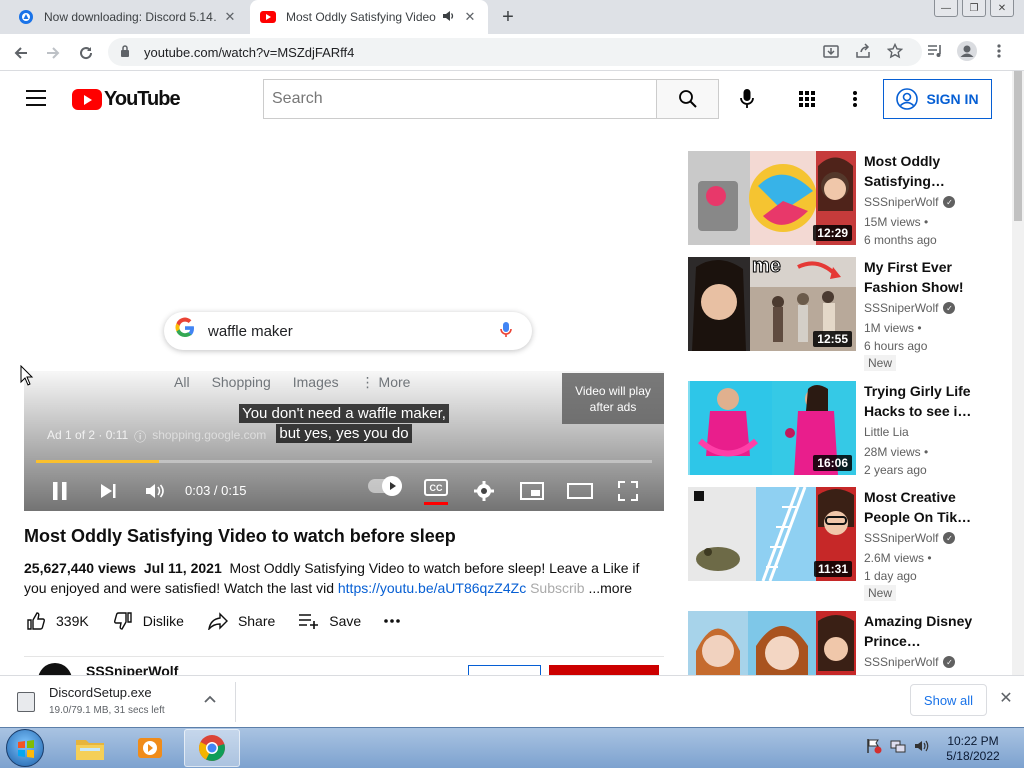 This screenshot has height=768, width=1024. What do you see at coordinates (36, 98) in the screenshot?
I see `menu-icon` at bounding box center [36, 98].